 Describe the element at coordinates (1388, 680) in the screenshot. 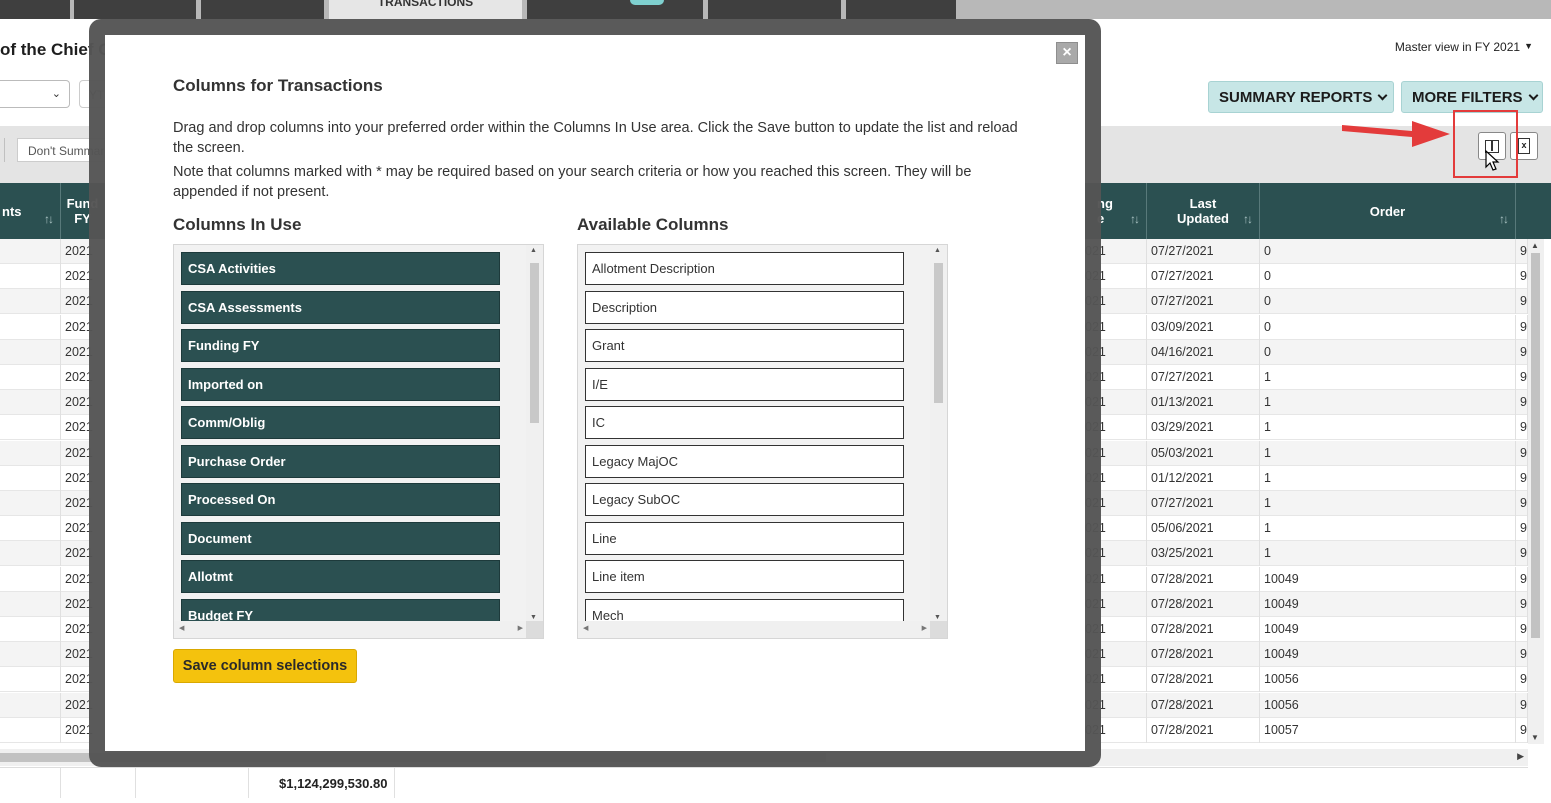

I see `table-cell: 10056` at that location.